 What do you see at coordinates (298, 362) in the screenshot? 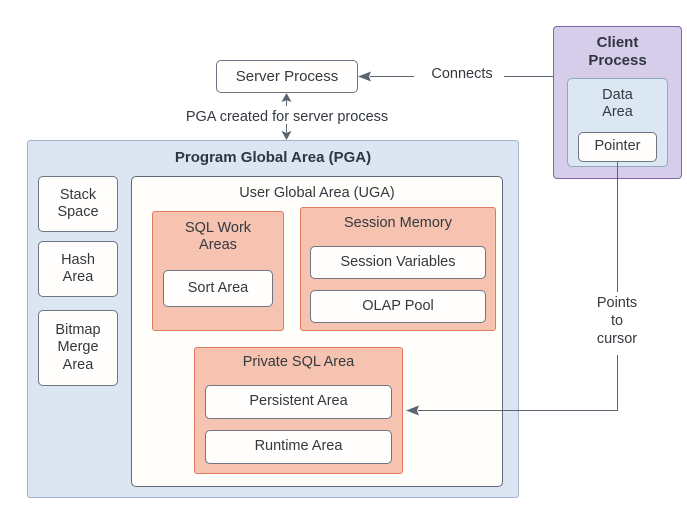
I see `private-sql-area-title: Private SQL Area` at bounding box center [298, 362].